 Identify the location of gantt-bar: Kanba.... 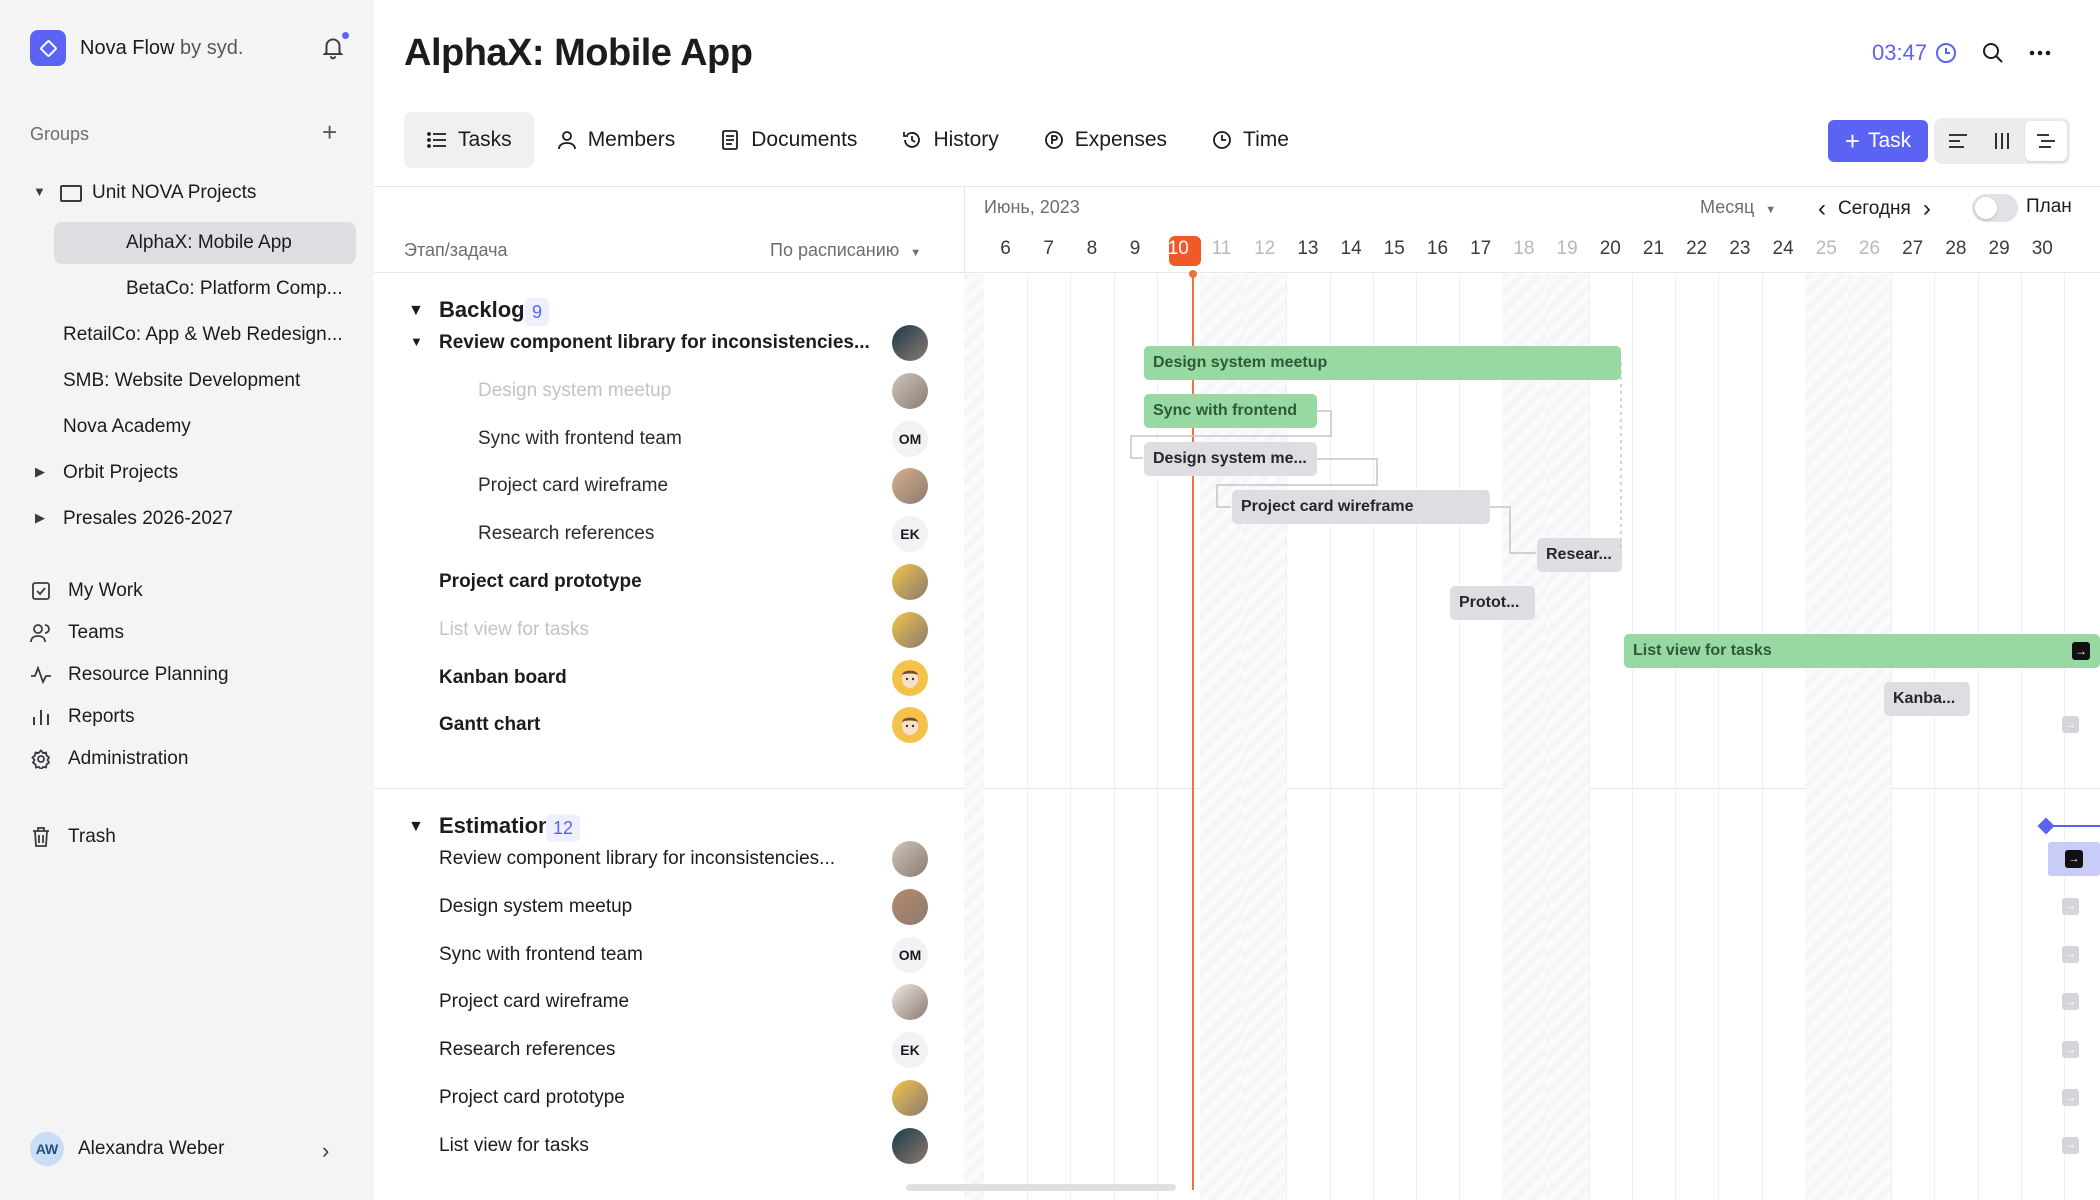
(1927, 699).